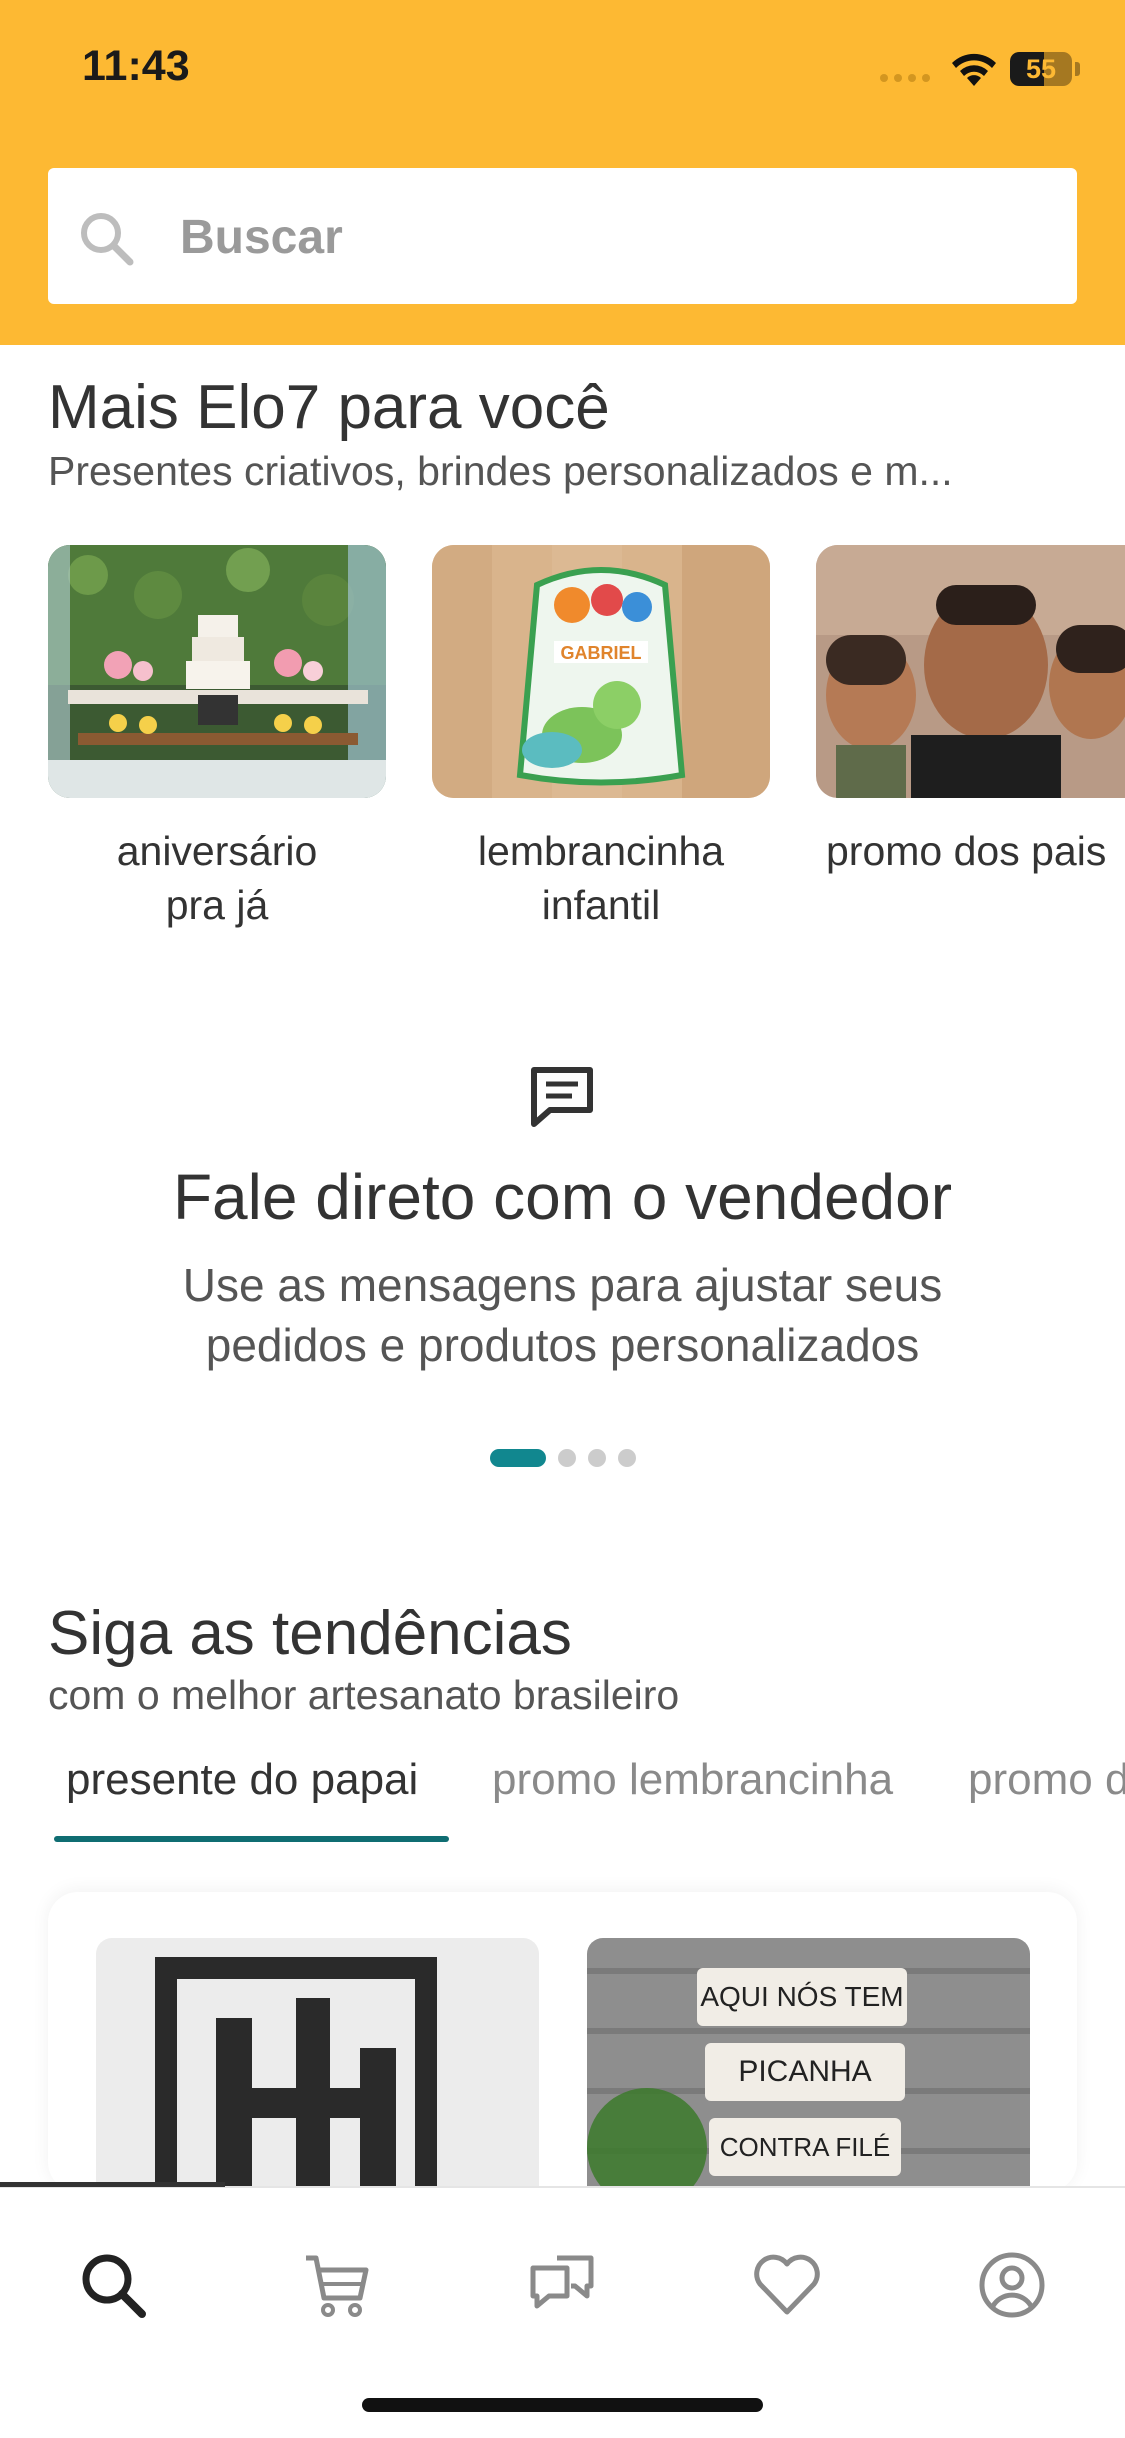 The height and width of the screenshot is (2438, 1125). Describe the element at coordinates (1046, 1780) in the screenshot. I see `tab-promo-d: promo d` at that location.